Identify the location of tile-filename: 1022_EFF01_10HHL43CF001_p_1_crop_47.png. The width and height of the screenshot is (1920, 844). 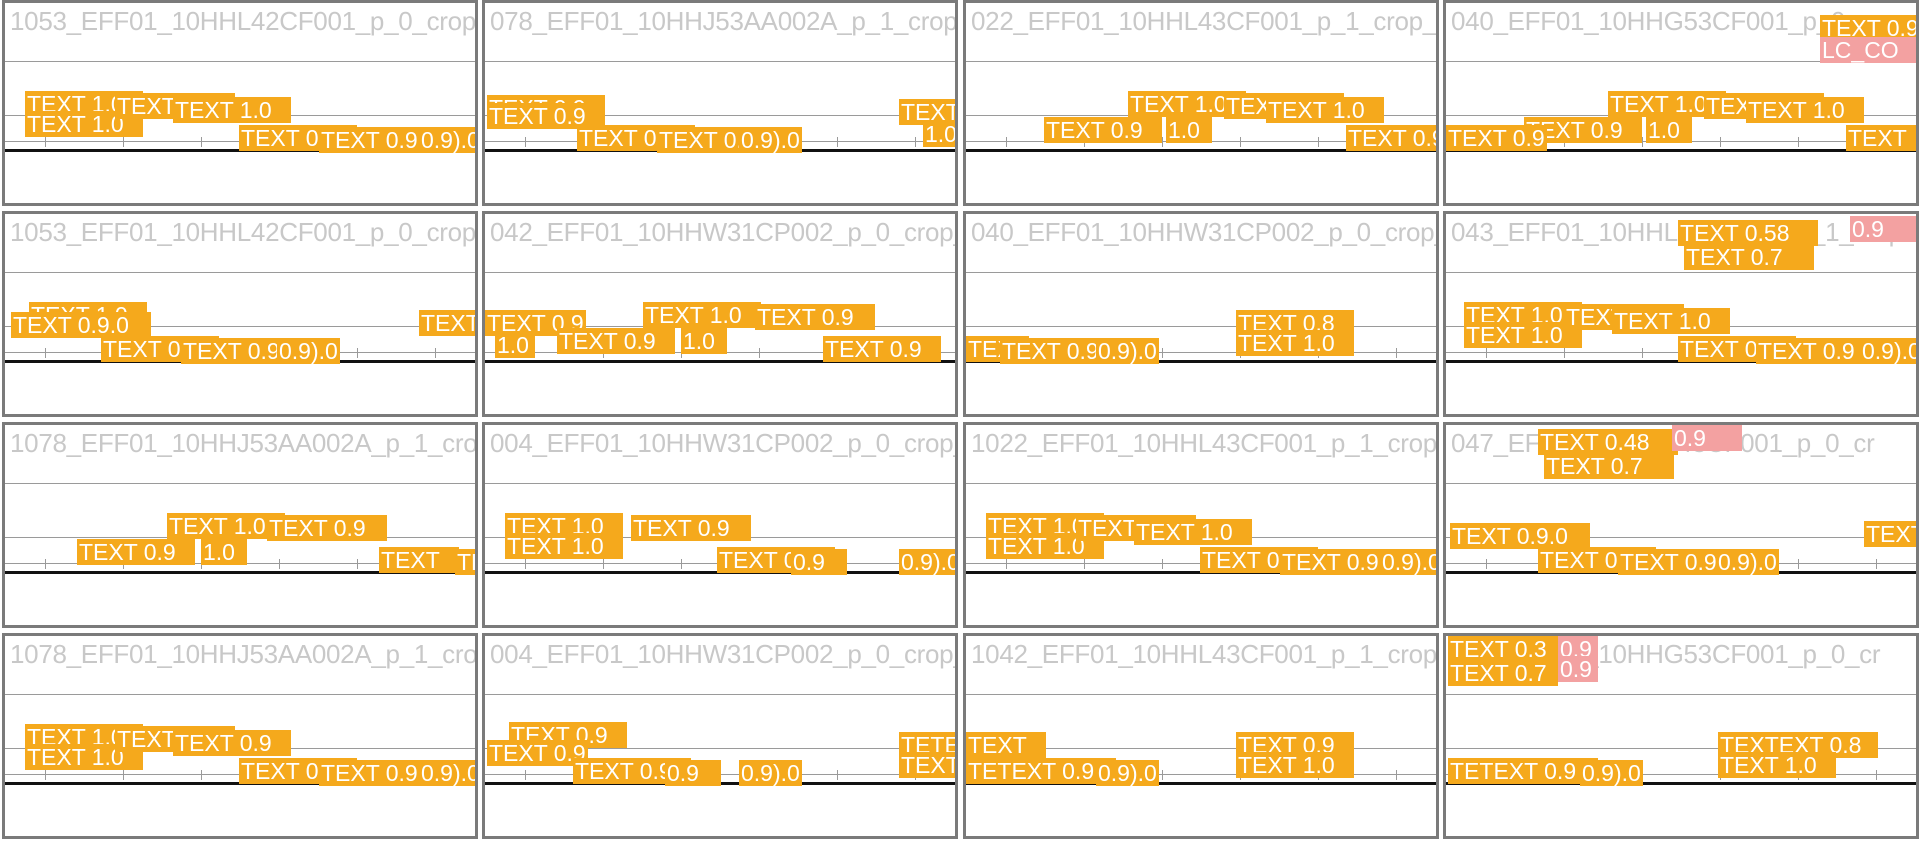
(1204, 443).